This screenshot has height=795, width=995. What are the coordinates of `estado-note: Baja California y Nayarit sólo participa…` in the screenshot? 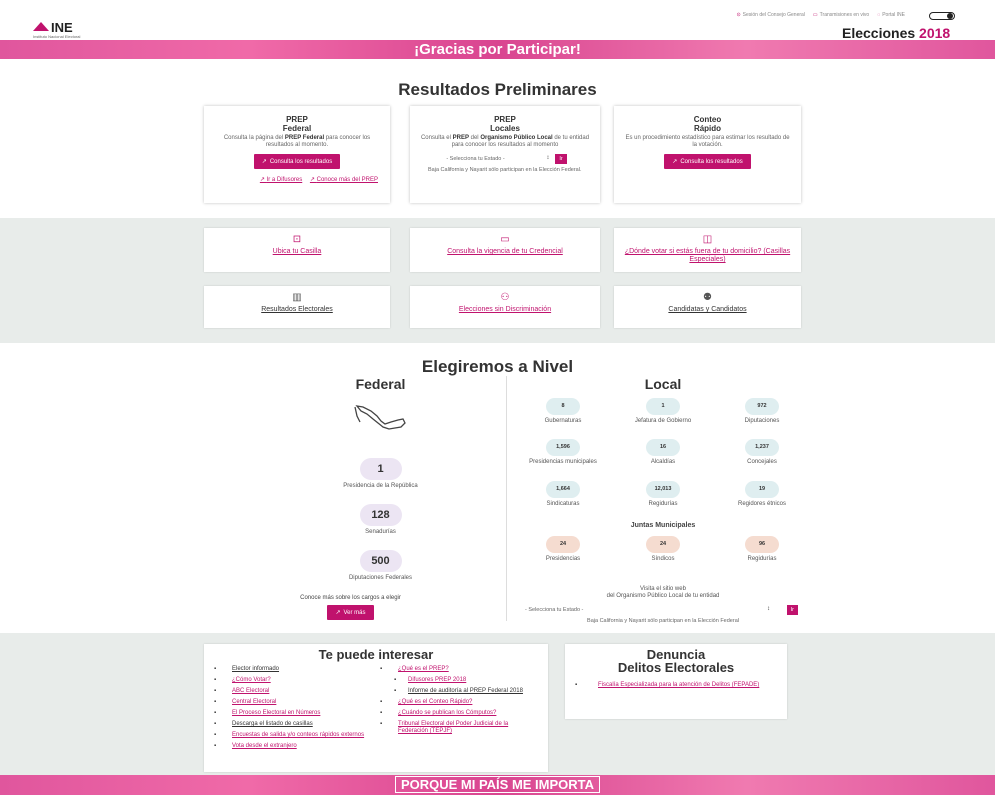 It's located at (505, 170).